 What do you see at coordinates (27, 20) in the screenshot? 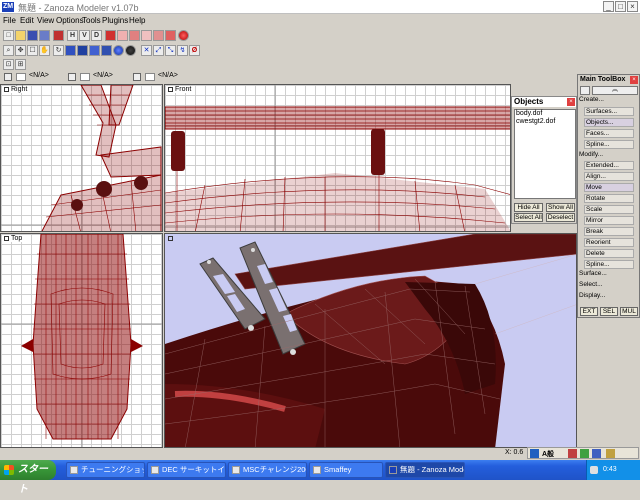
I see `menu-edit: Edit` at bounding box center [27, 20].